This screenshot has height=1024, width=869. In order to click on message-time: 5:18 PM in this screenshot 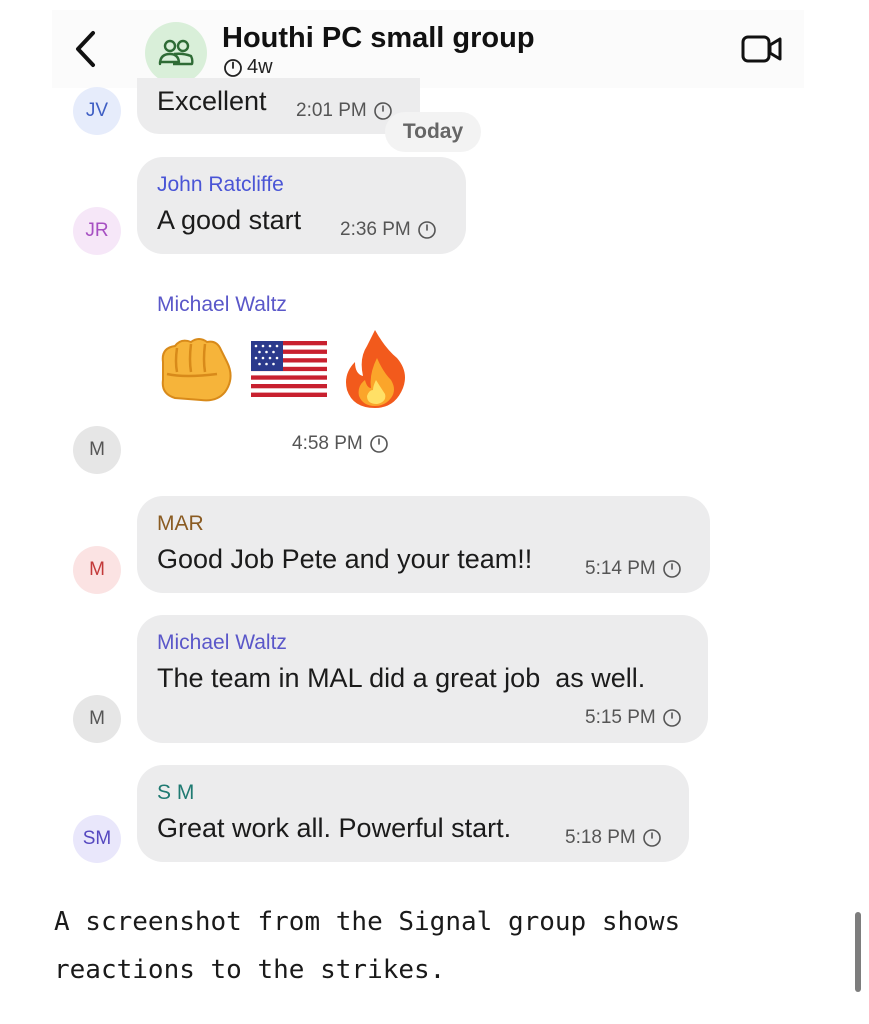, I will do `click(613, 838)`.